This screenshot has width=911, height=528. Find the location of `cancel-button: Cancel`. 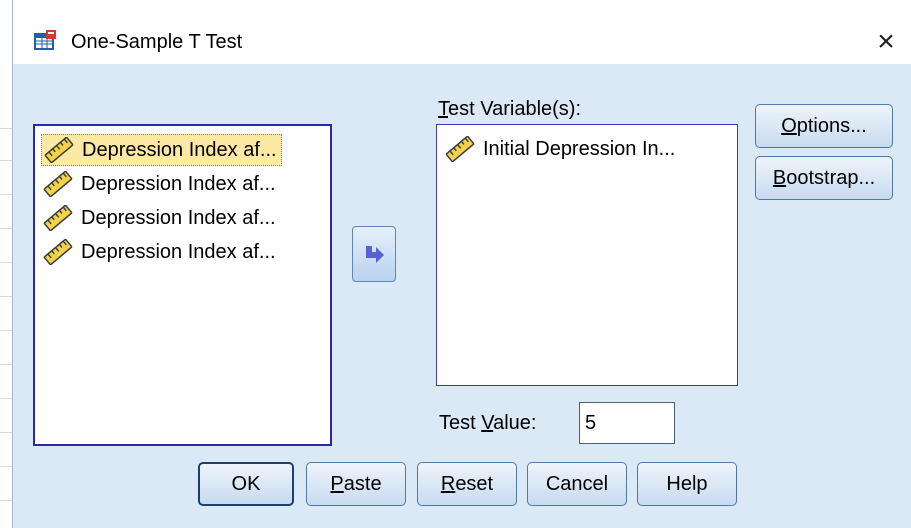

cancel-button: Cancel is located at coordinates (577, 484).